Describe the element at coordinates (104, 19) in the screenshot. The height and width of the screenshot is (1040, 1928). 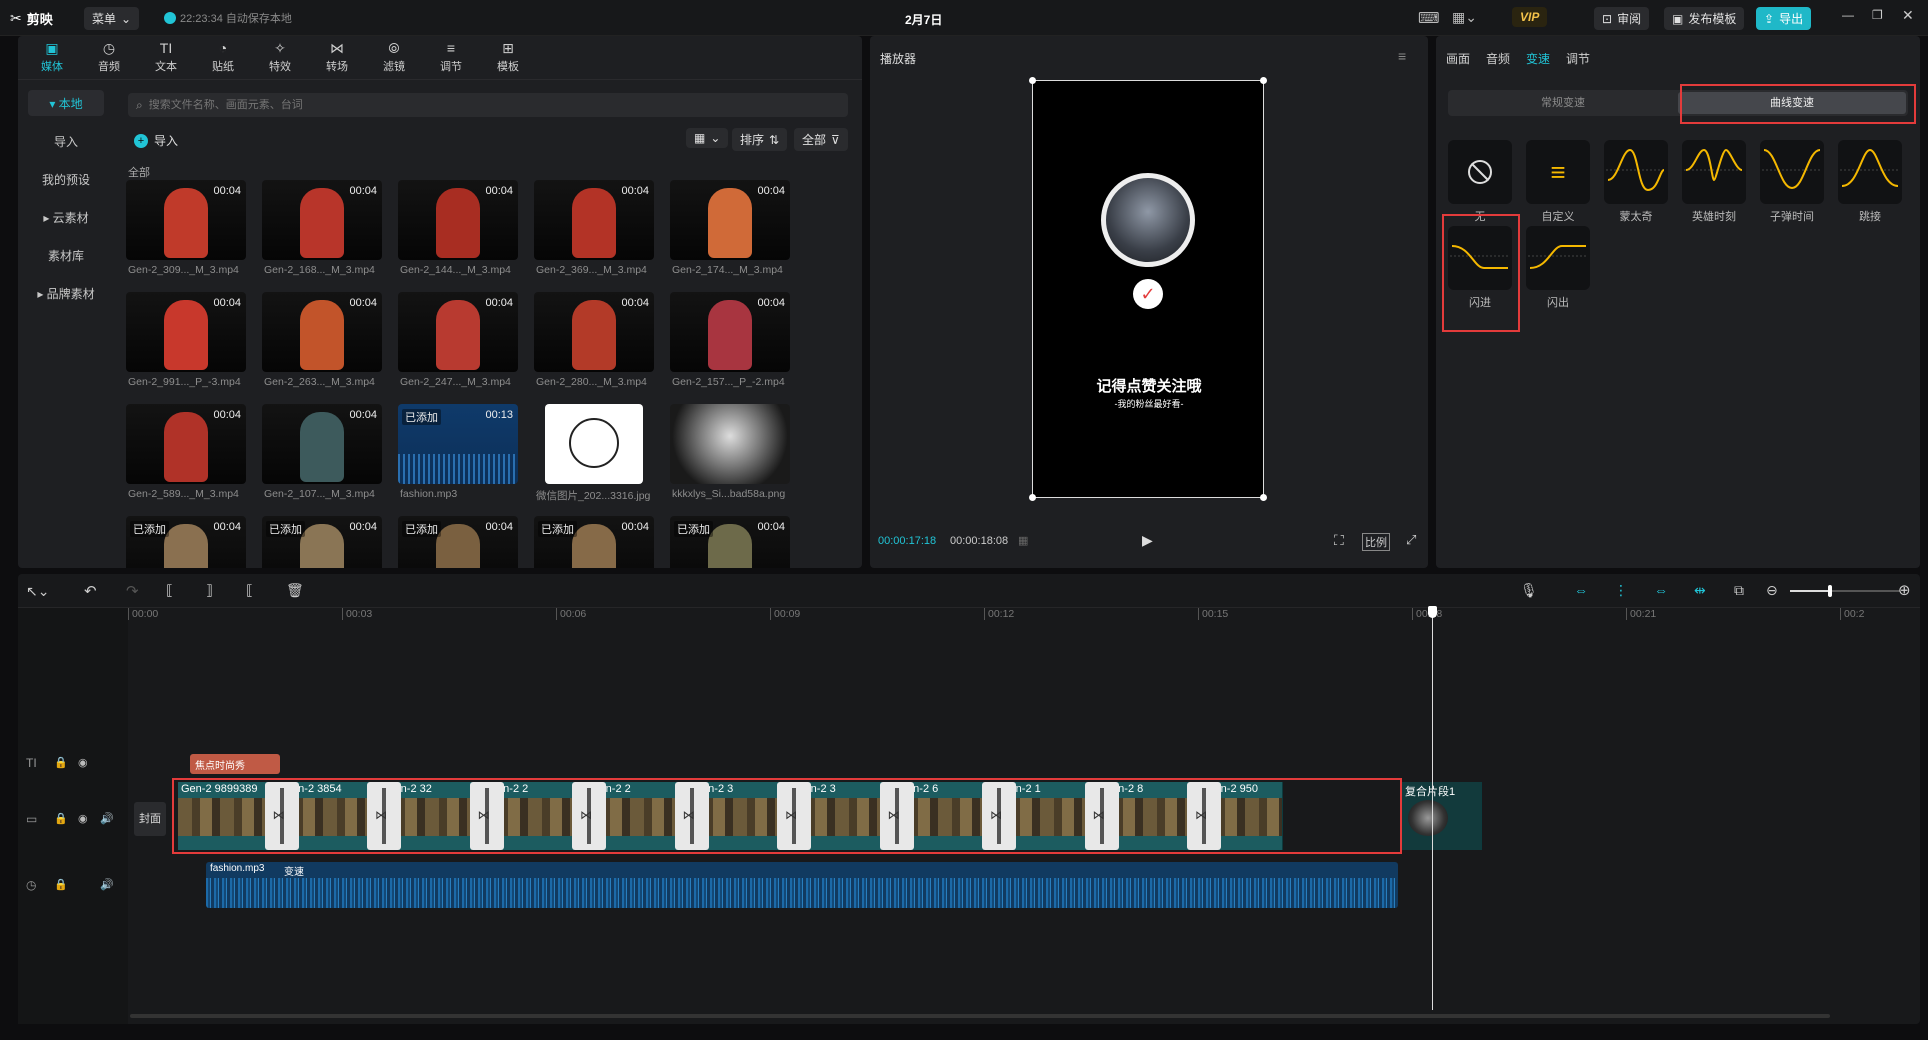
I see `menu-label: 菜单` at that location.